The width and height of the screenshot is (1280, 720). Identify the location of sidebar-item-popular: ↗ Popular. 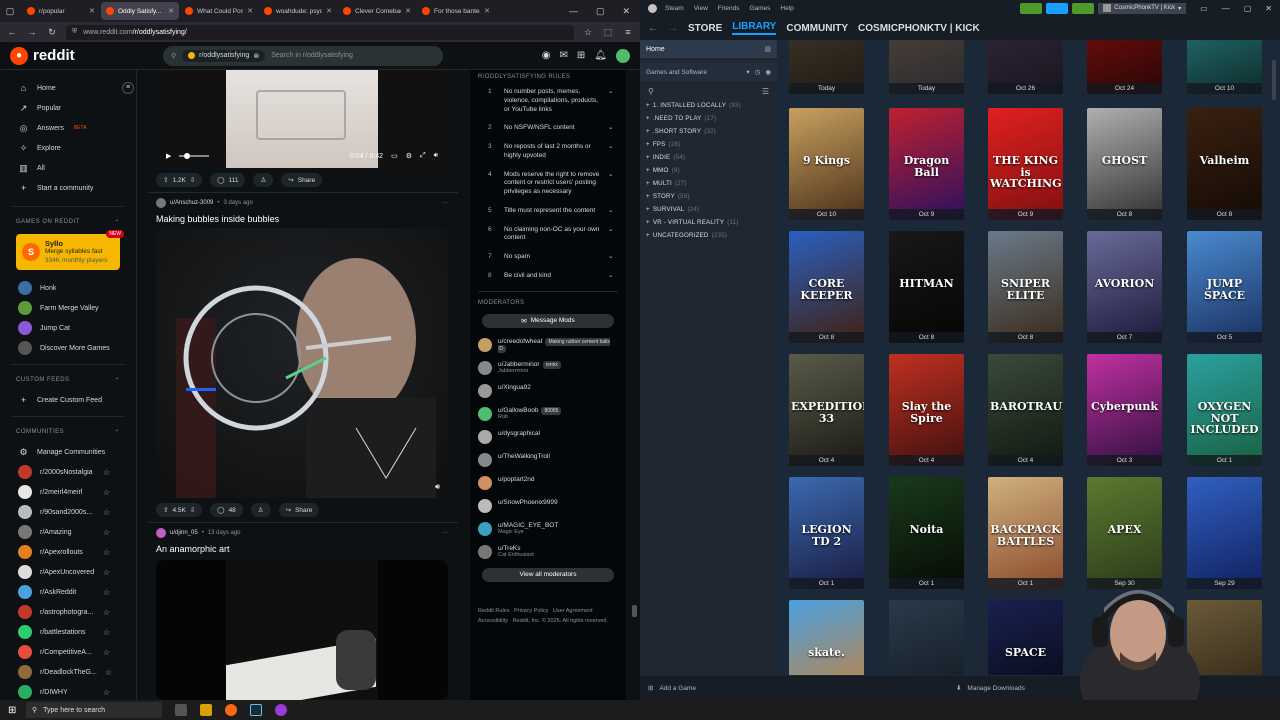
(68, 108).